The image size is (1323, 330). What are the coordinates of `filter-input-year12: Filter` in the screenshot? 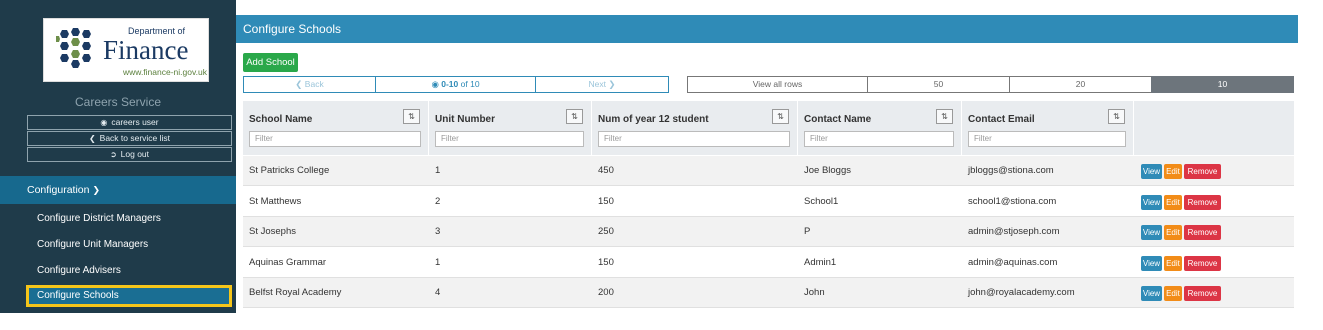 It's located at (694, 139).